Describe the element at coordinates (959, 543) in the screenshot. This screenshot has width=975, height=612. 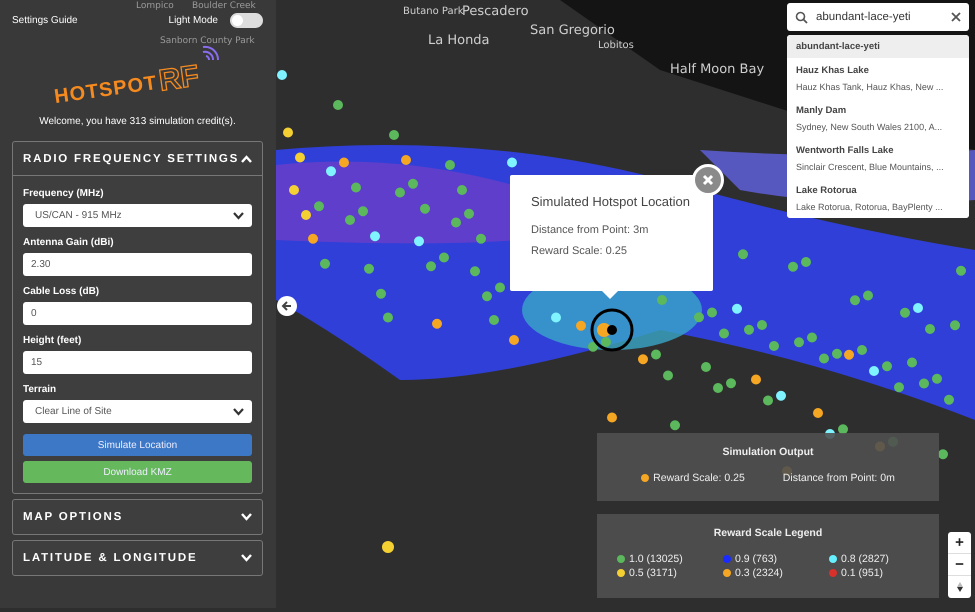
I see `zoom-in-button: +` at that location.